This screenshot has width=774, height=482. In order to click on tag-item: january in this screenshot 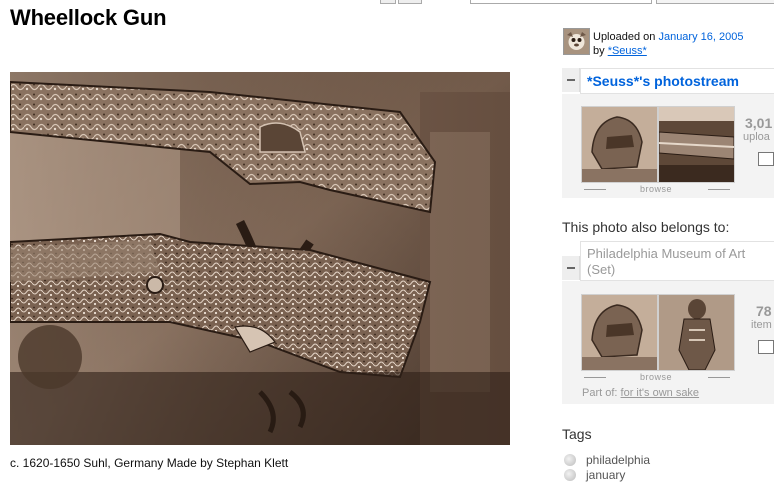, I will do `click(594, 475)`.